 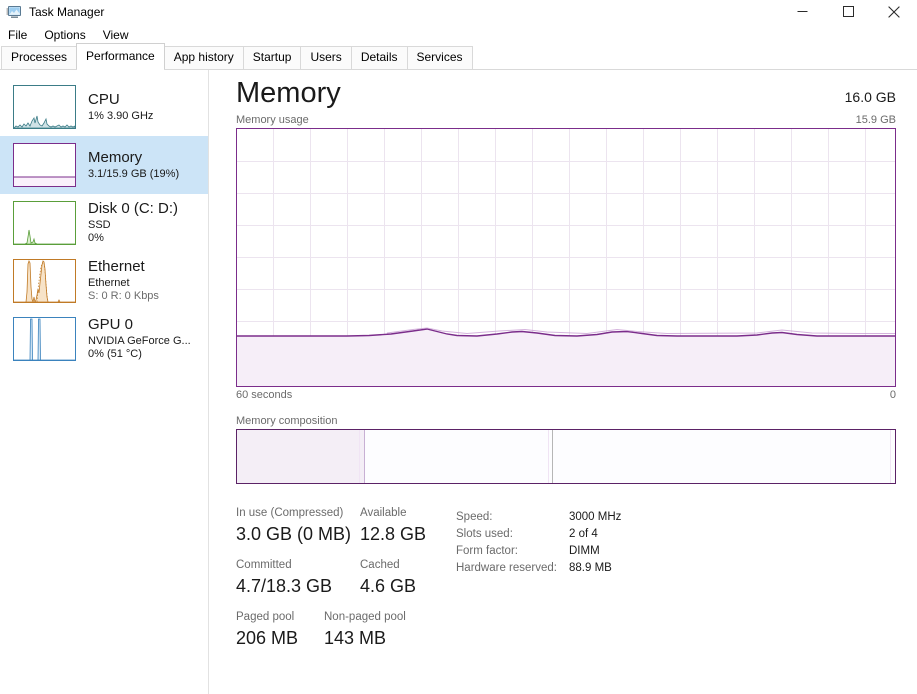 I want to click on sidebar-item-cpu-text: CPU 1% 3.90 GHz, so click(x=120, y=107).